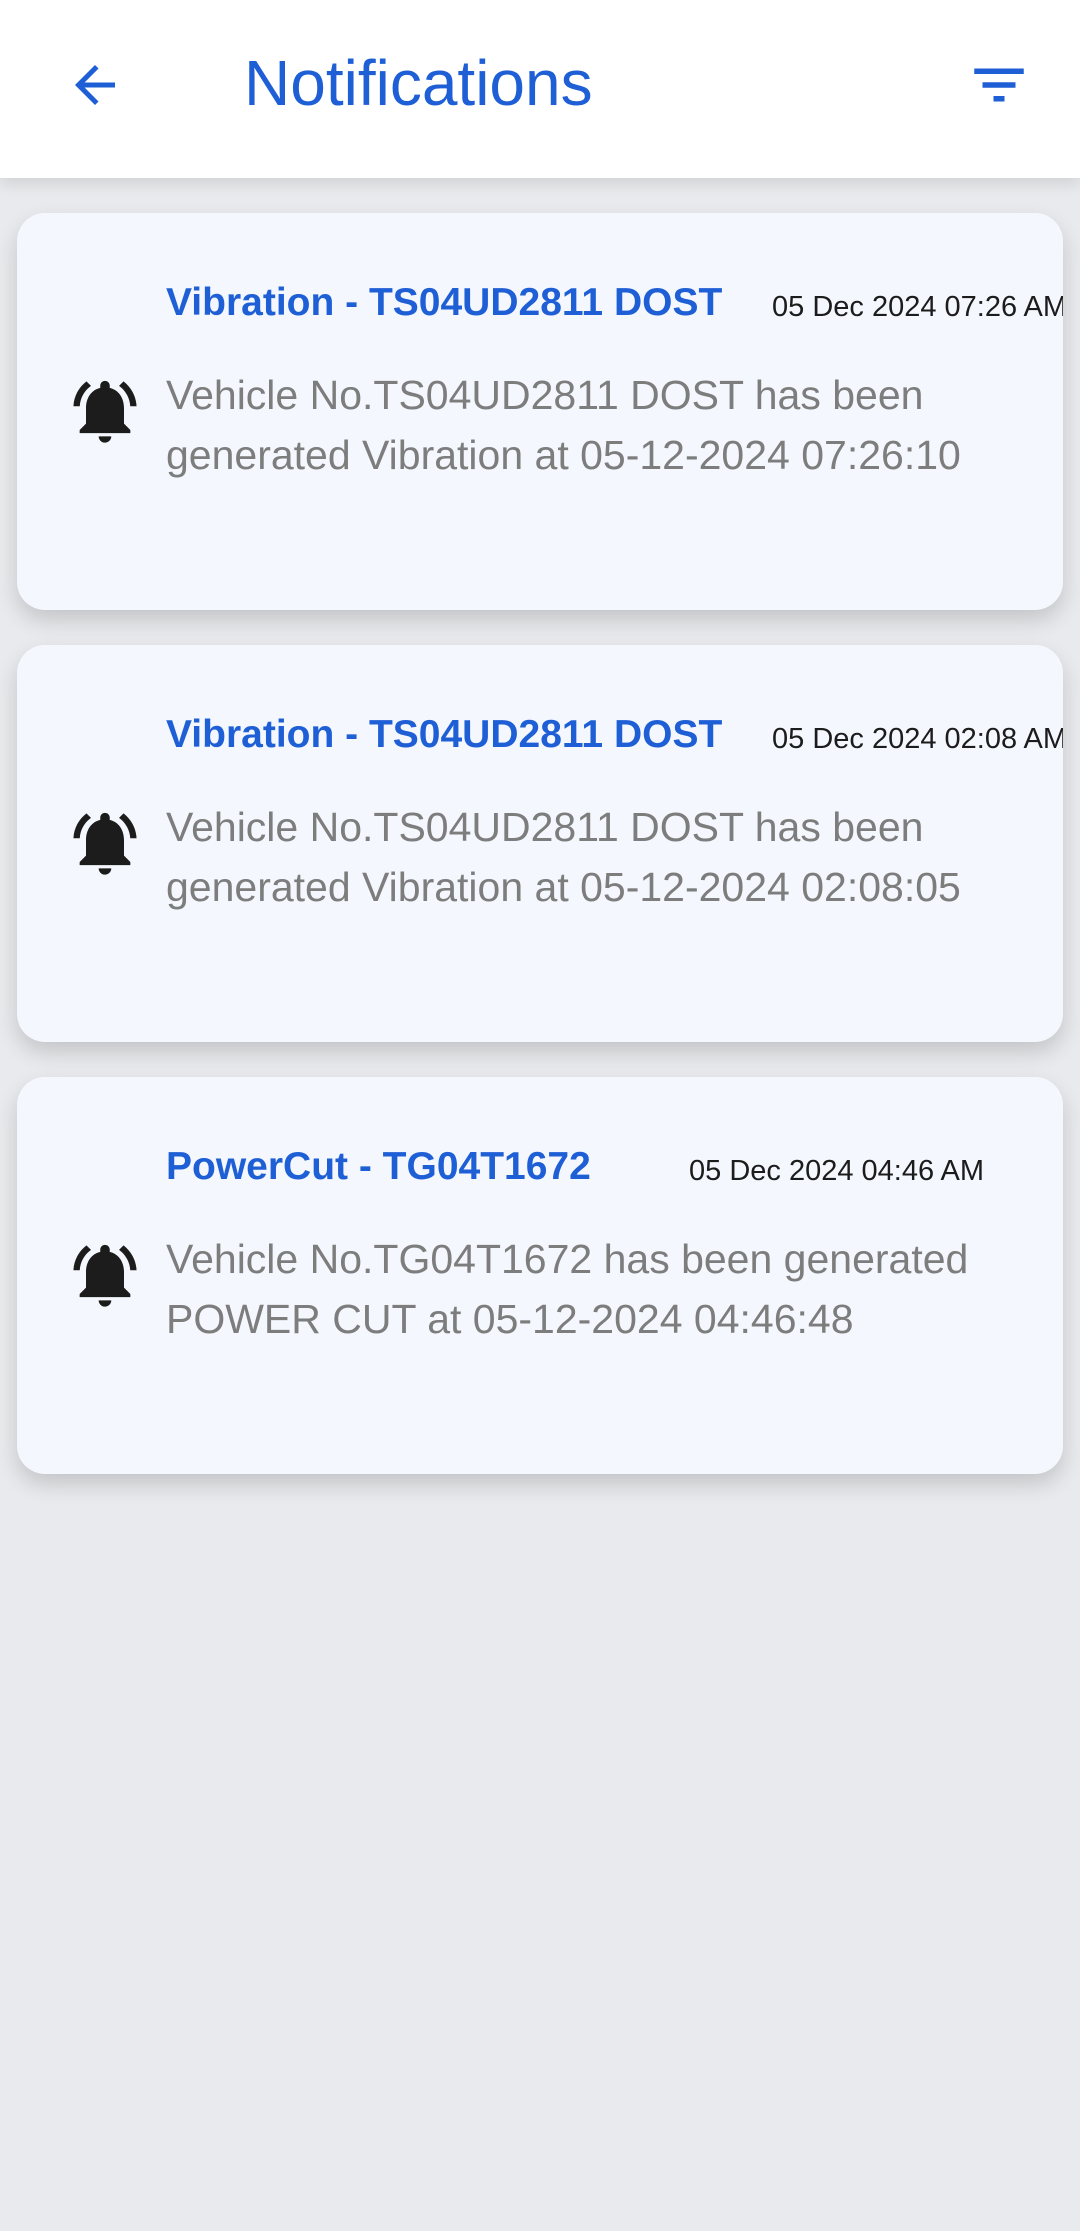 The width and height of the screenshot is (1080, 2231). I want to click on notification-date: 05 Dec 2024 02:08 AM, so click(917, 739).